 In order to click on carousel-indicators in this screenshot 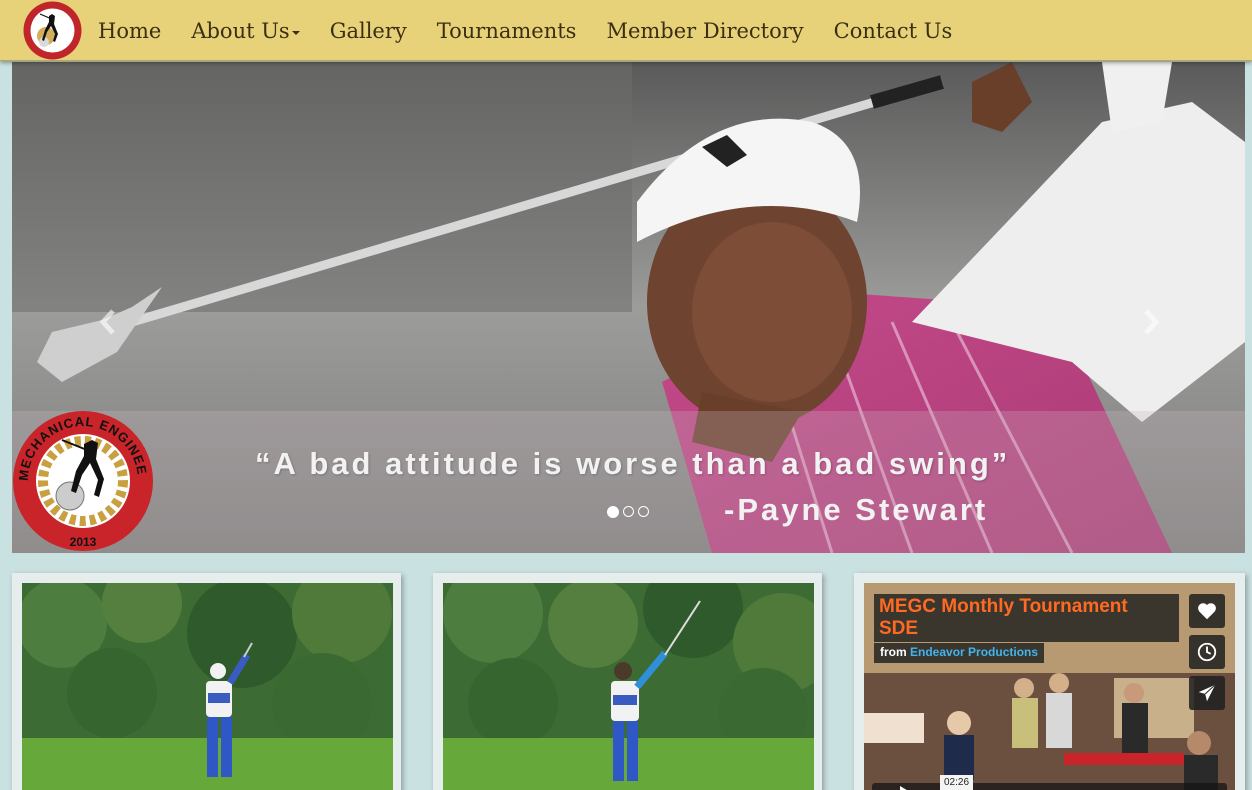, I will do `click(628, 511)`.